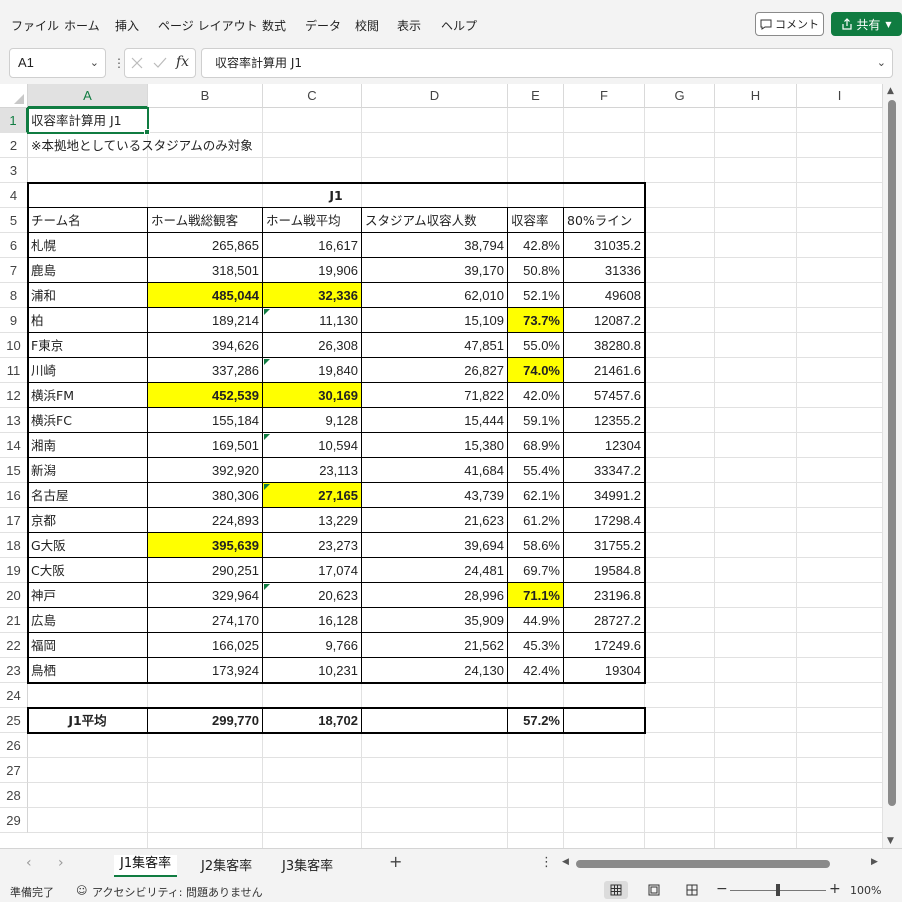 This screenshot has height=902, width=902. Describe the element at coordinates (434, 595) in the screenshot. I see `table-cell-capacity: 28,996` at that location.